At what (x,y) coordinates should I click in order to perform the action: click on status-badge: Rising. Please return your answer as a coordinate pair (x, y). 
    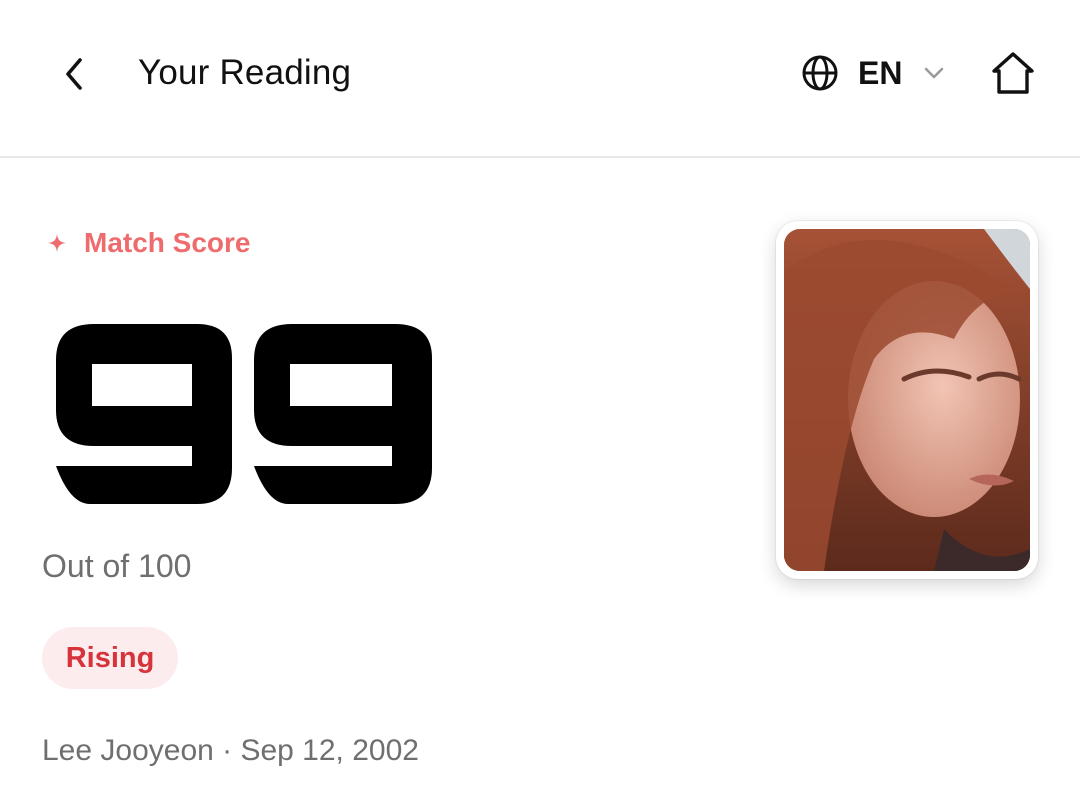
    Looking at the image, I should click on (110, 658).